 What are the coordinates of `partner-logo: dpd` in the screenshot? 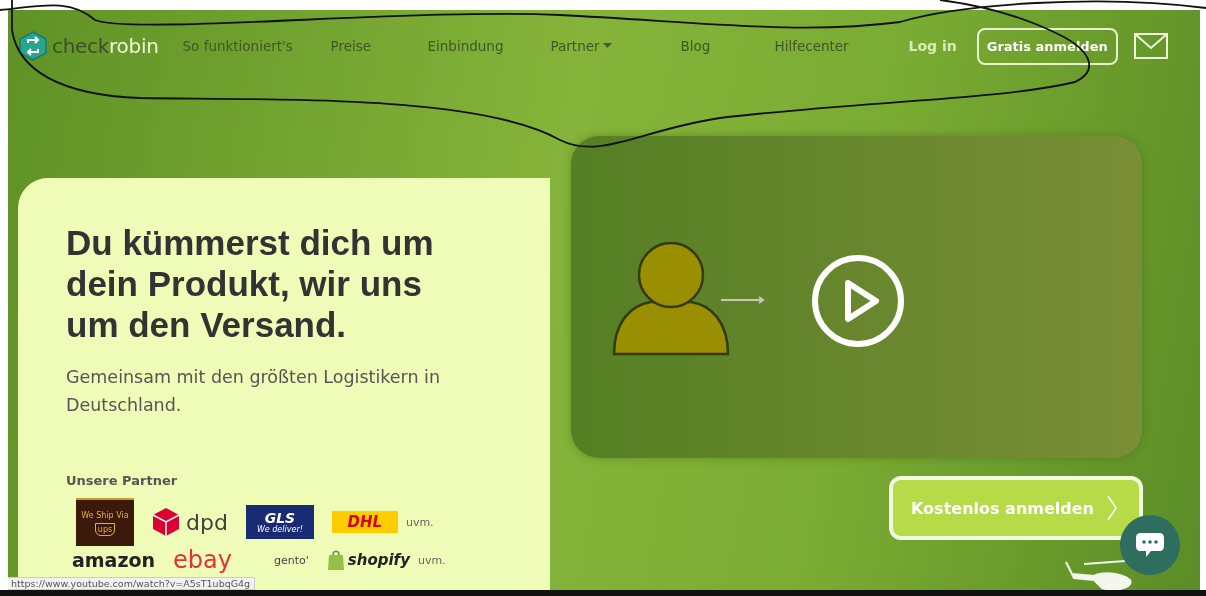 It's located at (207, 522).